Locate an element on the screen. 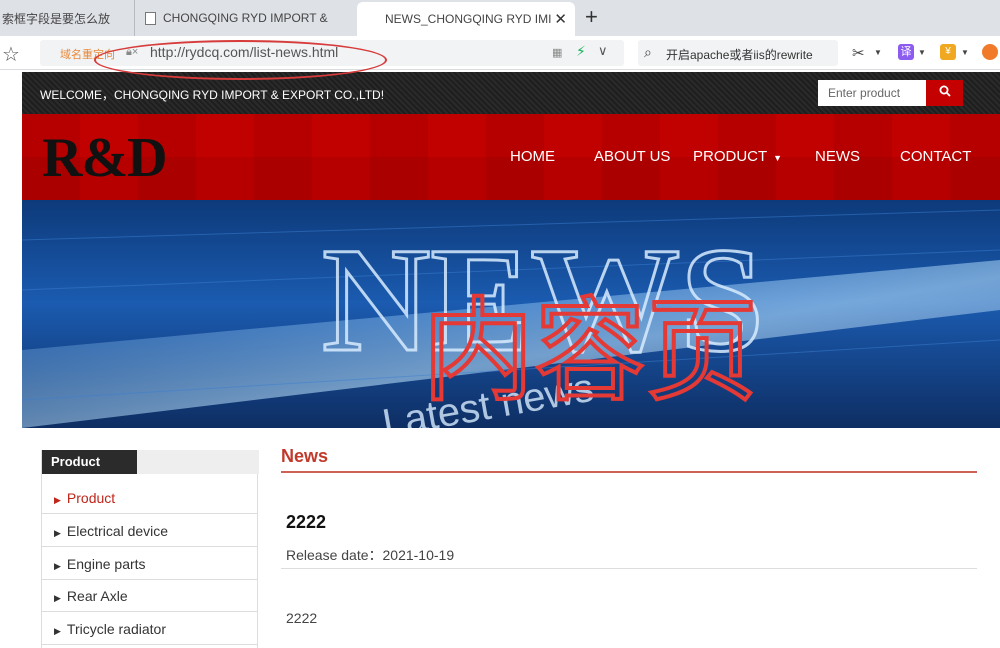  nav-contact: CONTACT is located at coordinates (935, 156).